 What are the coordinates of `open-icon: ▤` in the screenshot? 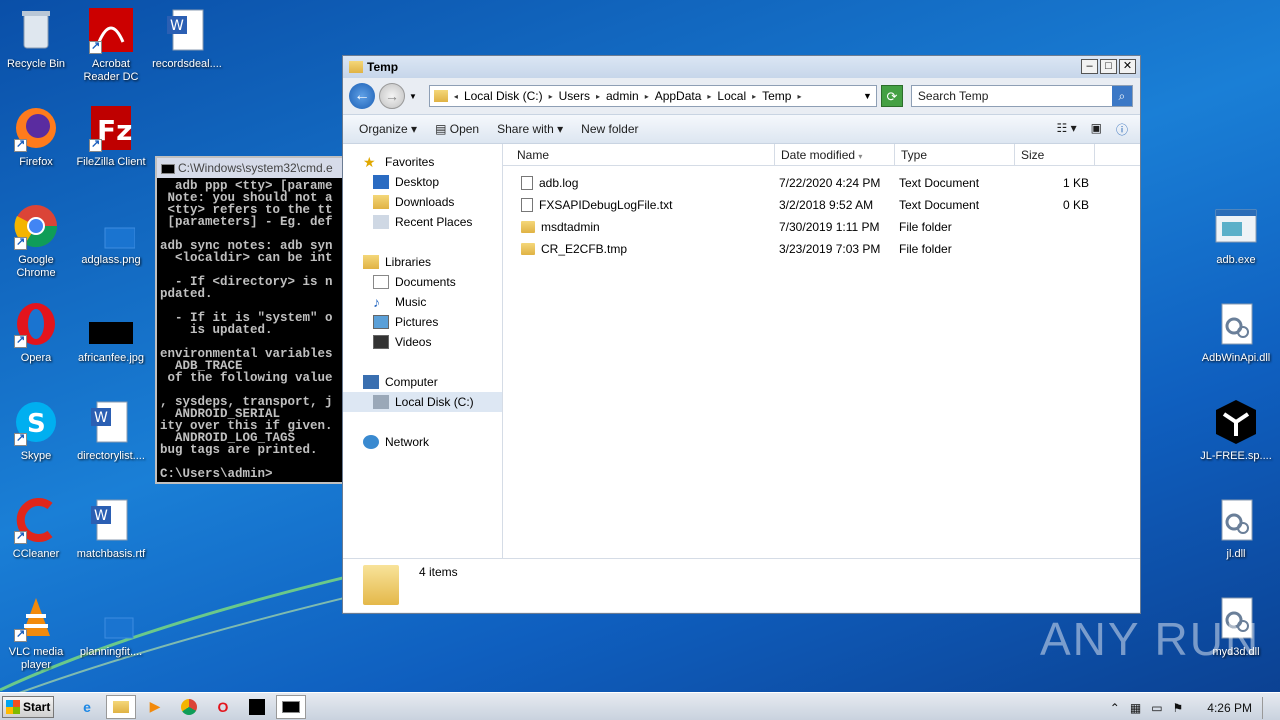 It's located at (441, 129).